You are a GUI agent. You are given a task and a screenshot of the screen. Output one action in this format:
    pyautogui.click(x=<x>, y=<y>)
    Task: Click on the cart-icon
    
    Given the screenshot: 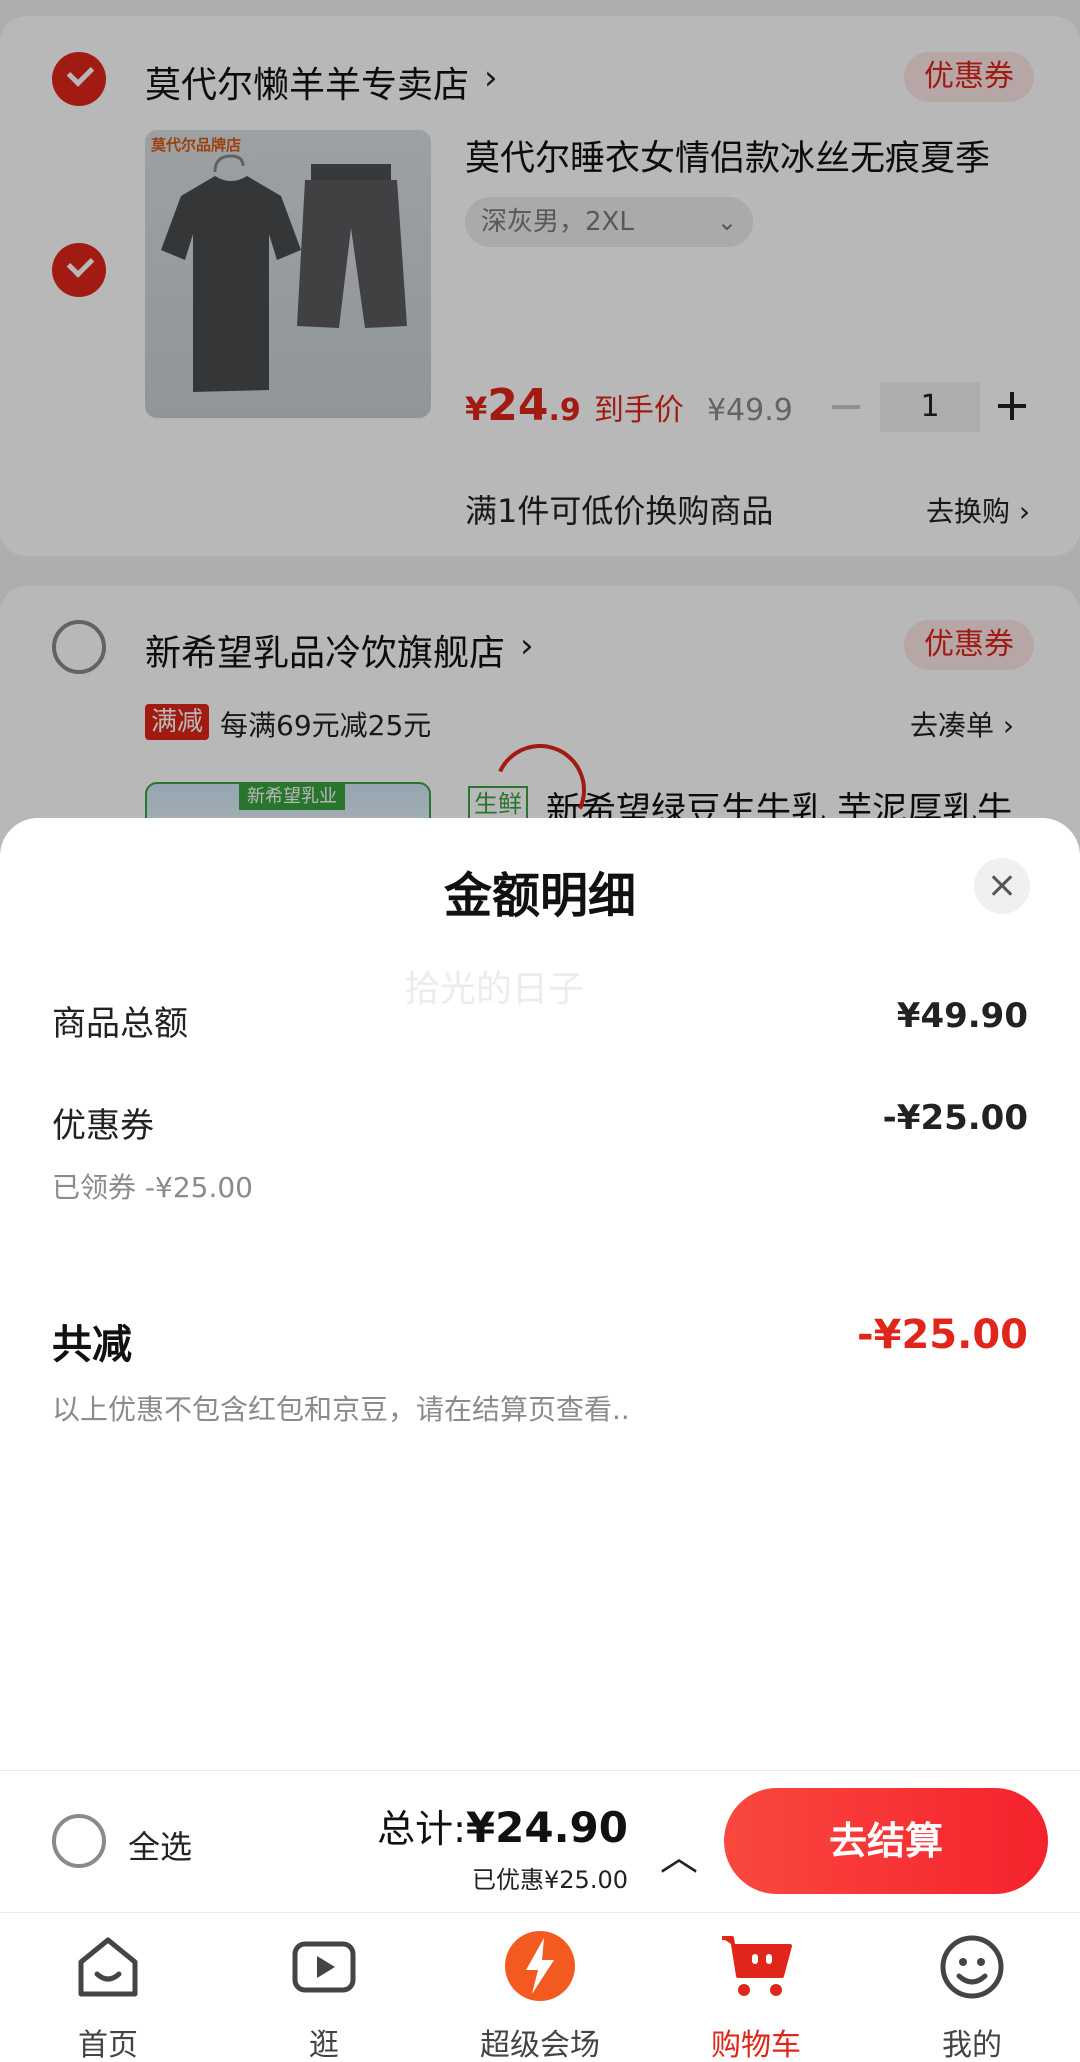 What is the action you would take?
    pyautogui.click(x=757, y=1966)
    